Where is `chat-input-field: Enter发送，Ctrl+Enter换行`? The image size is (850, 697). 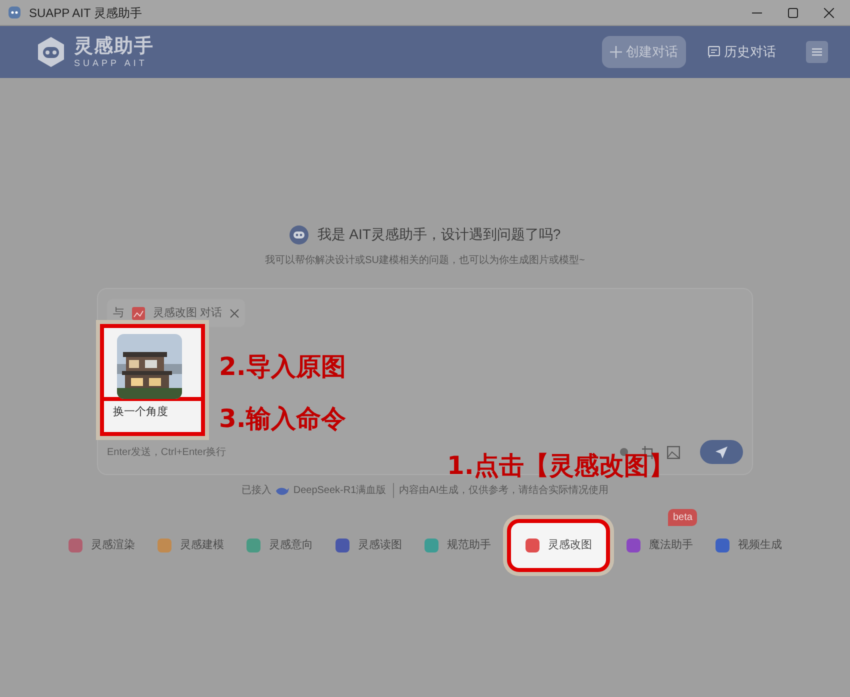
chat-input-field: Enter发送，Ctrl+Enter换行 is located at coordinates (192, 452).